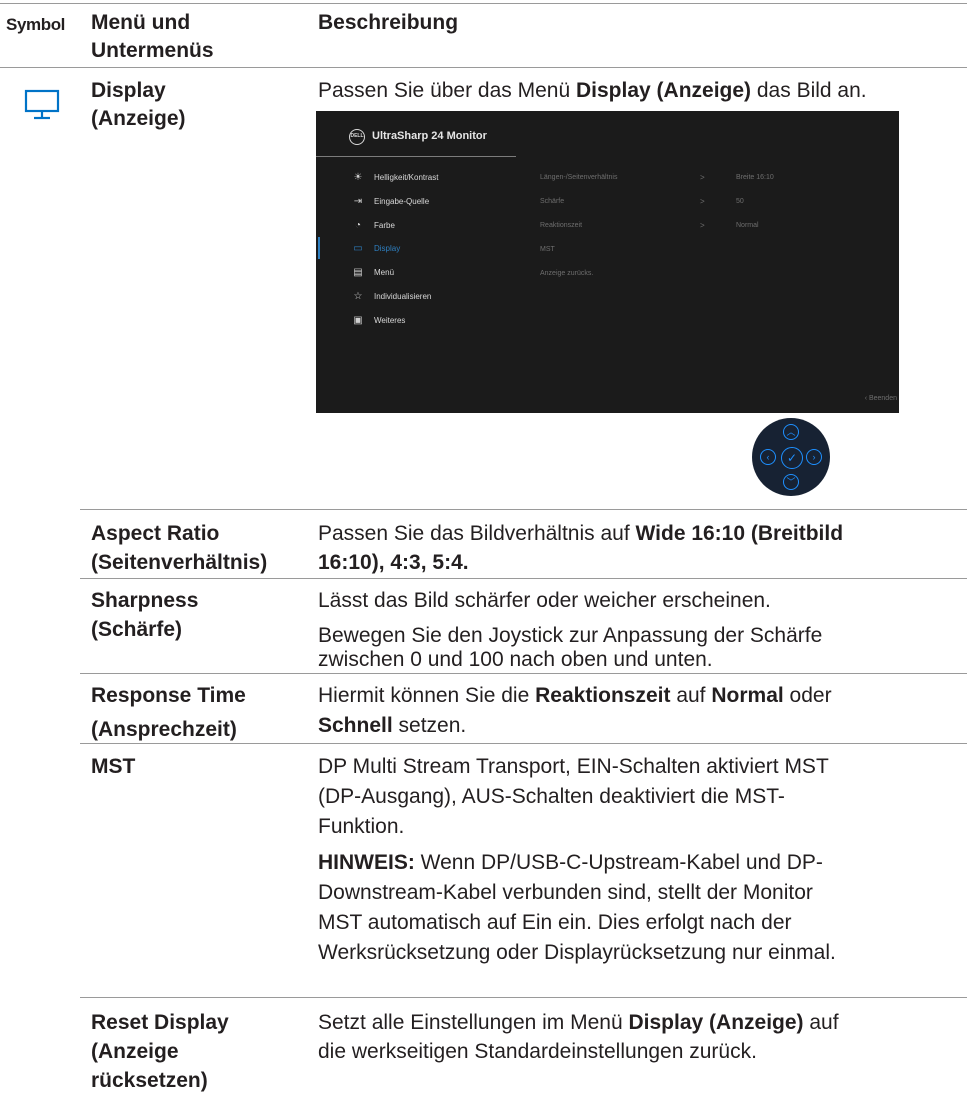 The image size is (967, 1101). Describe the element at coordinates (437, 179) in the screenshot. I see `osd-menu-brightness: ☀ Helligkeit/Kontrast` at that location.